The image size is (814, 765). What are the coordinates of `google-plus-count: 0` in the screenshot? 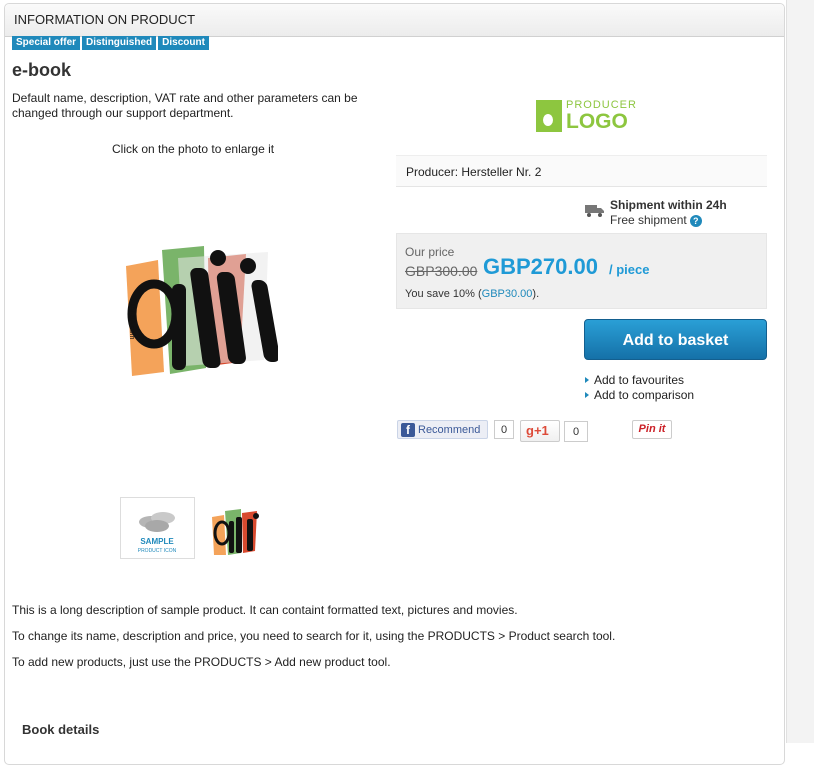 It's located at (576, 431).